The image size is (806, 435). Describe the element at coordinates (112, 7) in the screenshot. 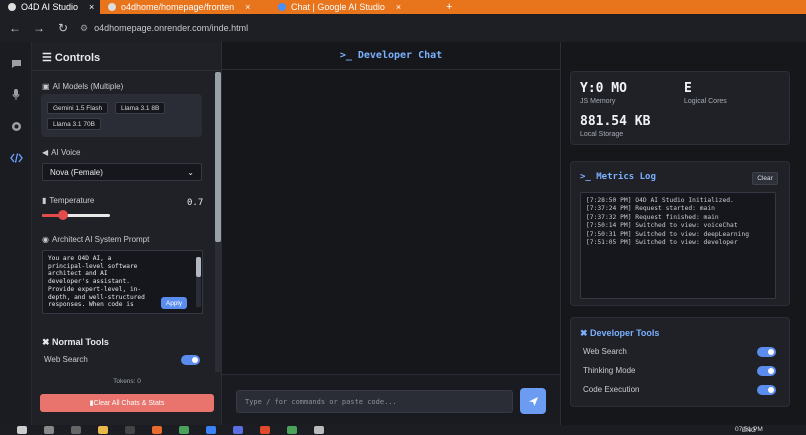

I see `github-icon` at that location.